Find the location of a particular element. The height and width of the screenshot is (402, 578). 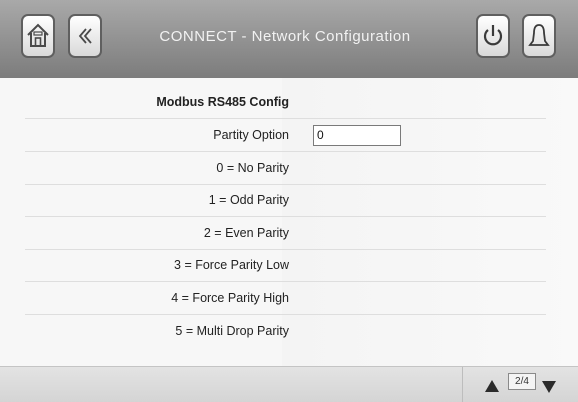

parity-list-item: 1 = Odd Parity is located at coordinates (285, 200).